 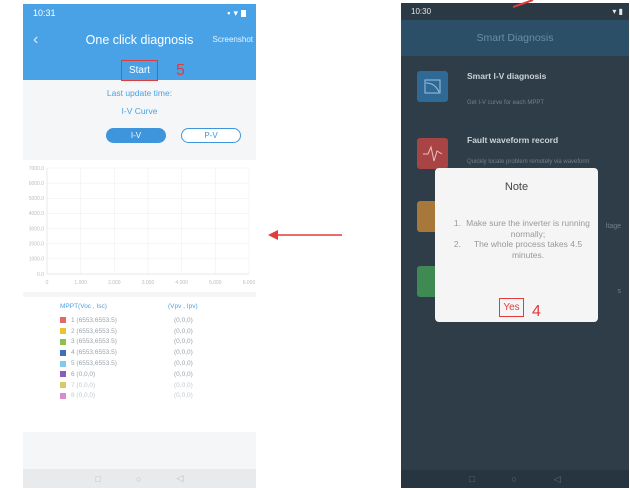 I want to click on y-tick-label: 6000.0, so click(x=37, y=184).